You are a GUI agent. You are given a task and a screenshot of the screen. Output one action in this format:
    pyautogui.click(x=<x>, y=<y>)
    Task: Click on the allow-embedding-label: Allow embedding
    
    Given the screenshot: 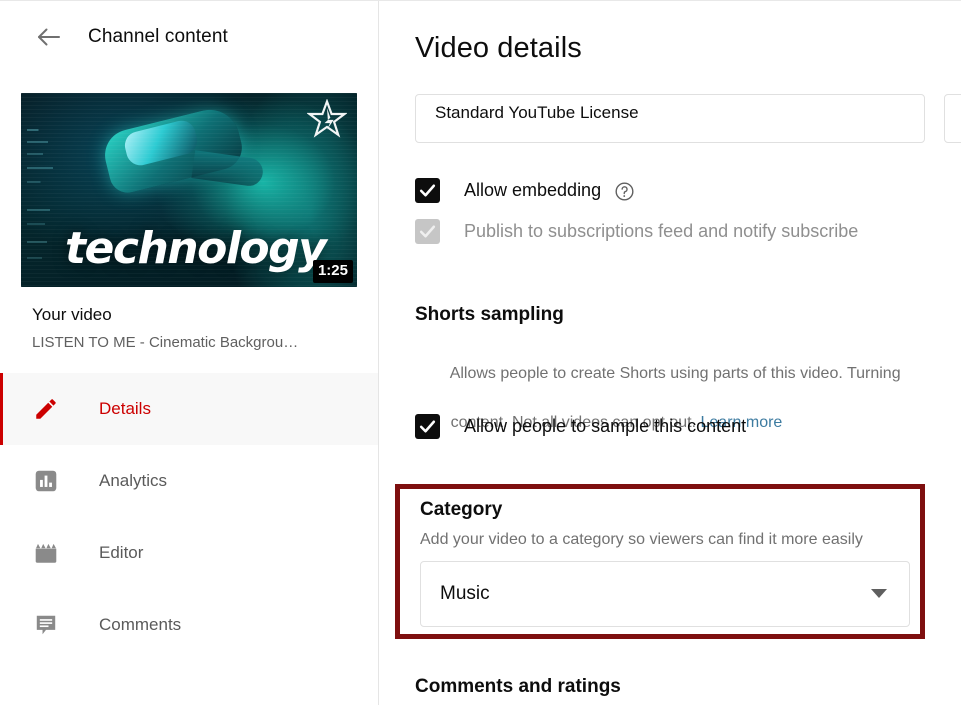 What is the action you would take?
    pyautogui.click(x=533, y=190)
    